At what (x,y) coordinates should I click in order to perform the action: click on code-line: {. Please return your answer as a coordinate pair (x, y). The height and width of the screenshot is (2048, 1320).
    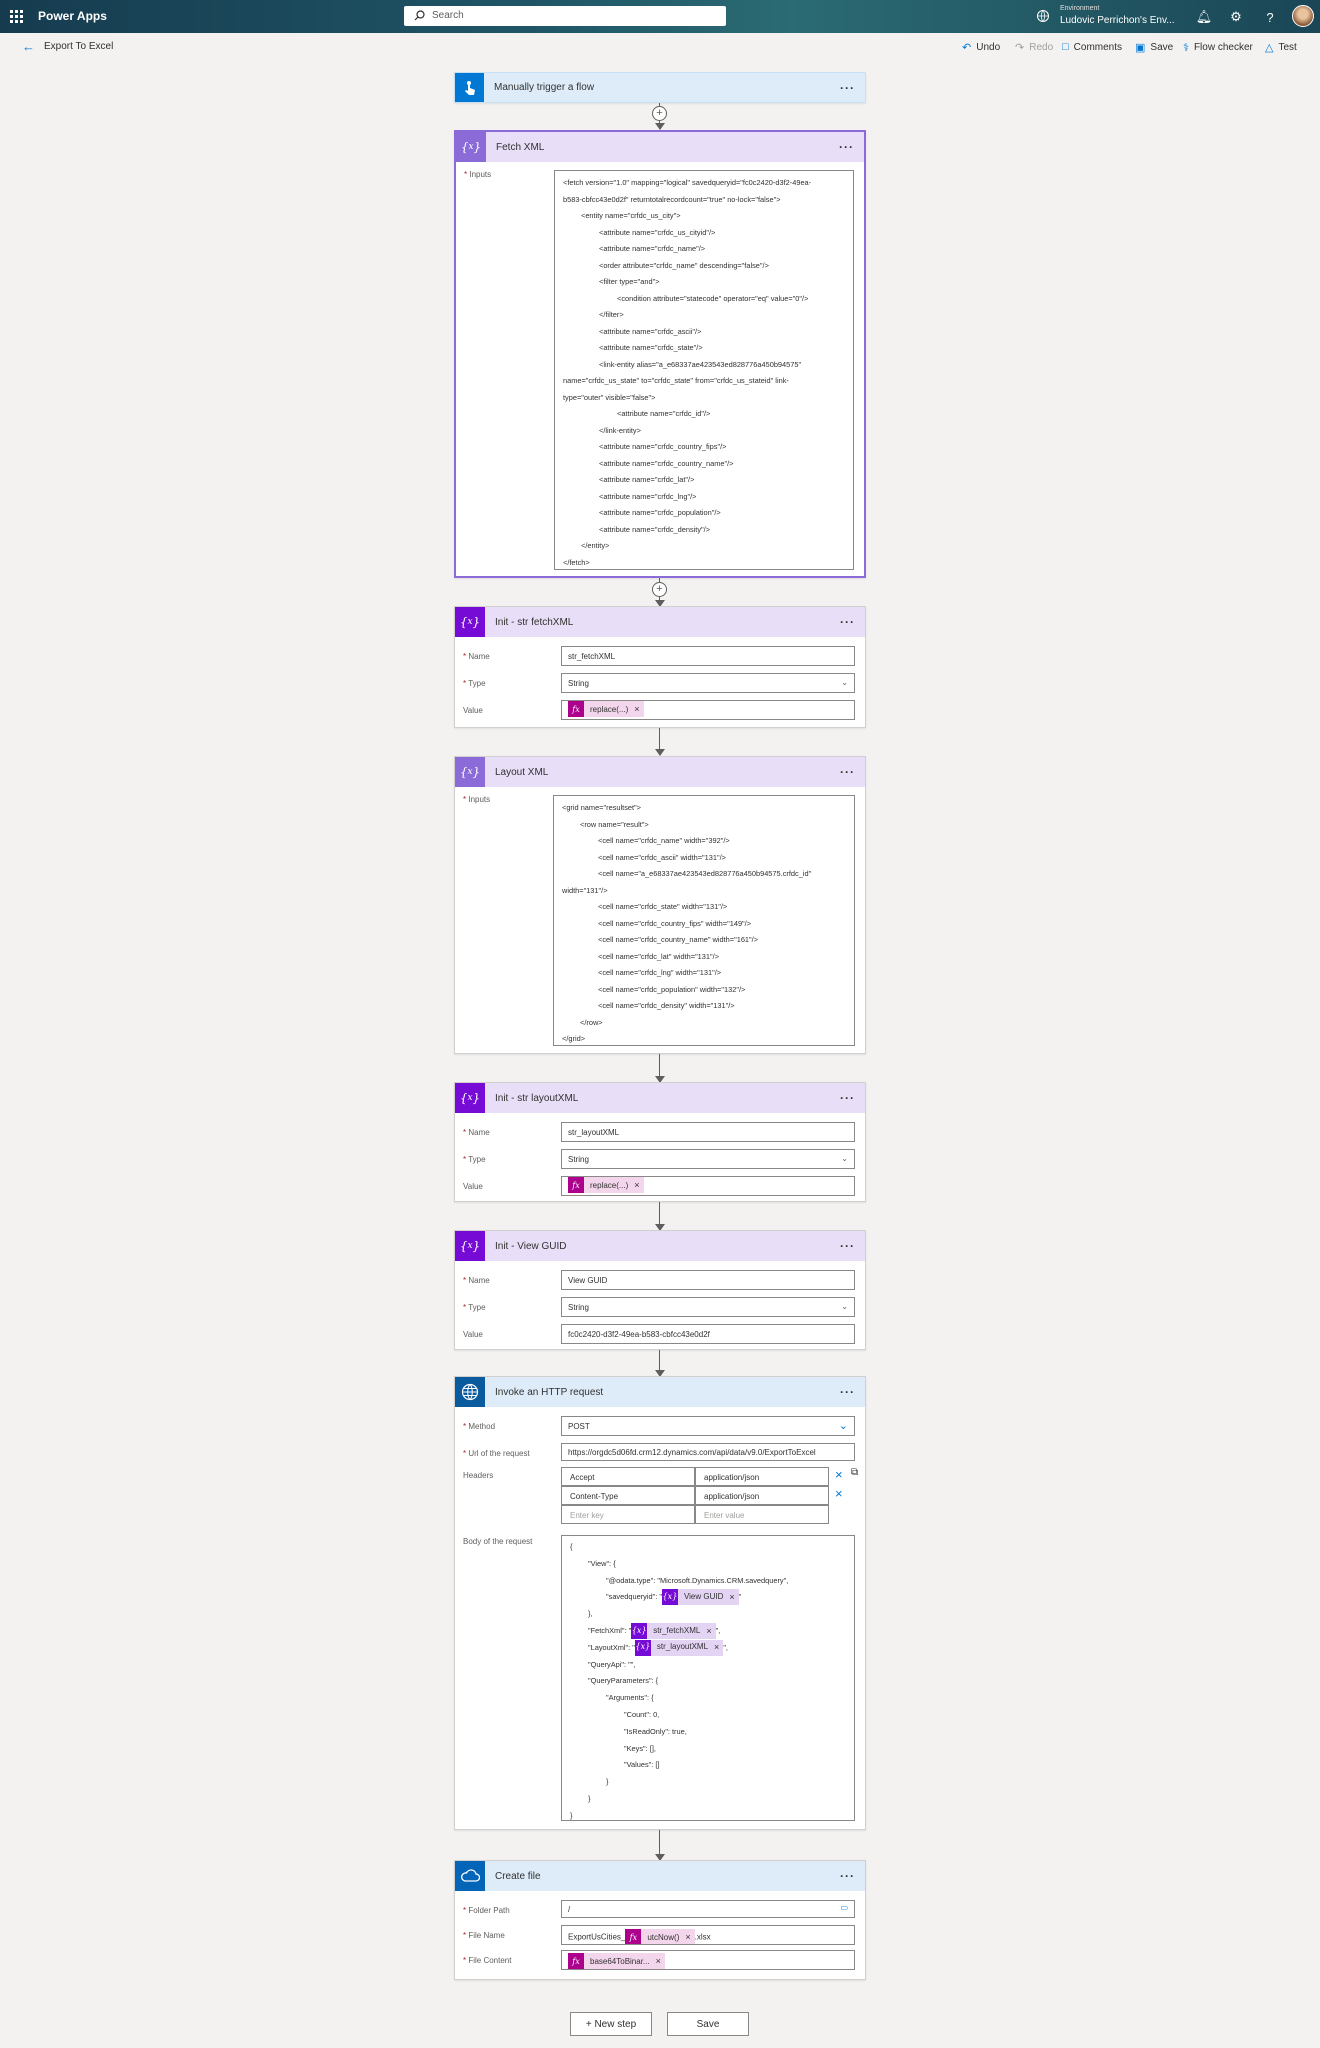
    Looking at the image, I should click on (571, 1546).